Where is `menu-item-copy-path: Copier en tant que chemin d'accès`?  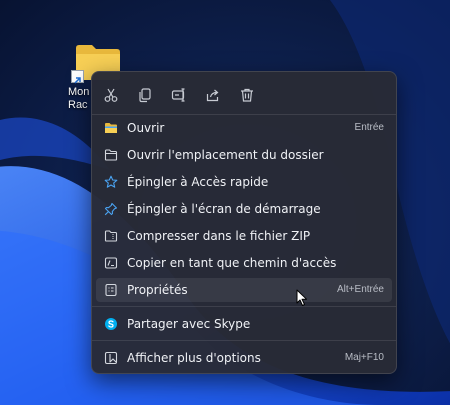 menu-item-copy-path: Copier en tant que chemin d'accès is located at coordinates (244, 263).